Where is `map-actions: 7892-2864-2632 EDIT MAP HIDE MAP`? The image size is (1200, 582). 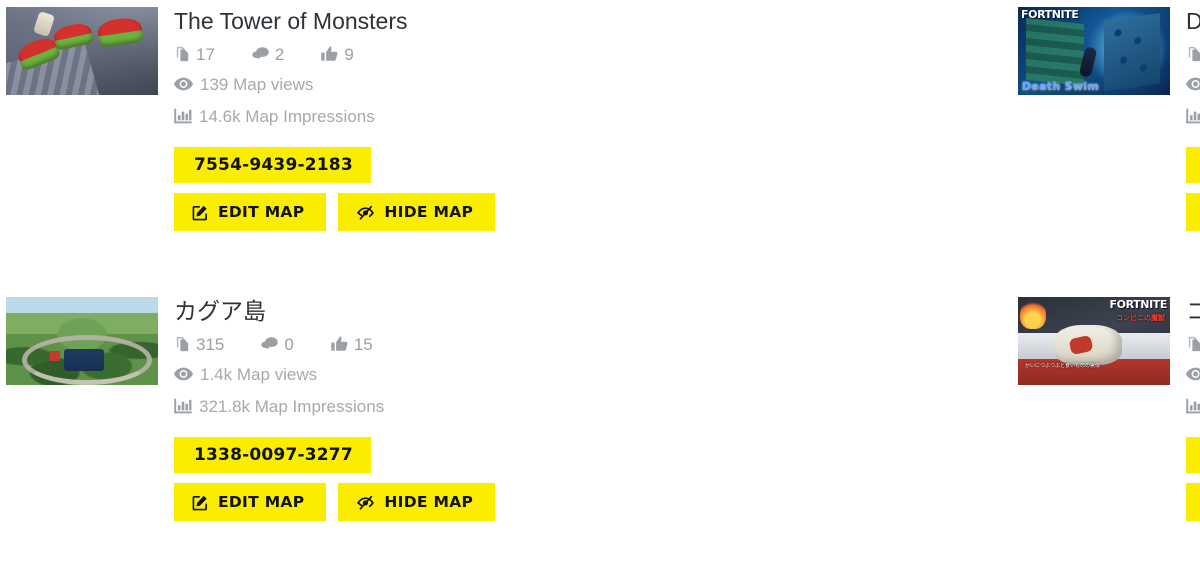
map-actions: 7892-2864-2632 EDIT MAP HIDE MAP is located at coordinates (1193, 479).